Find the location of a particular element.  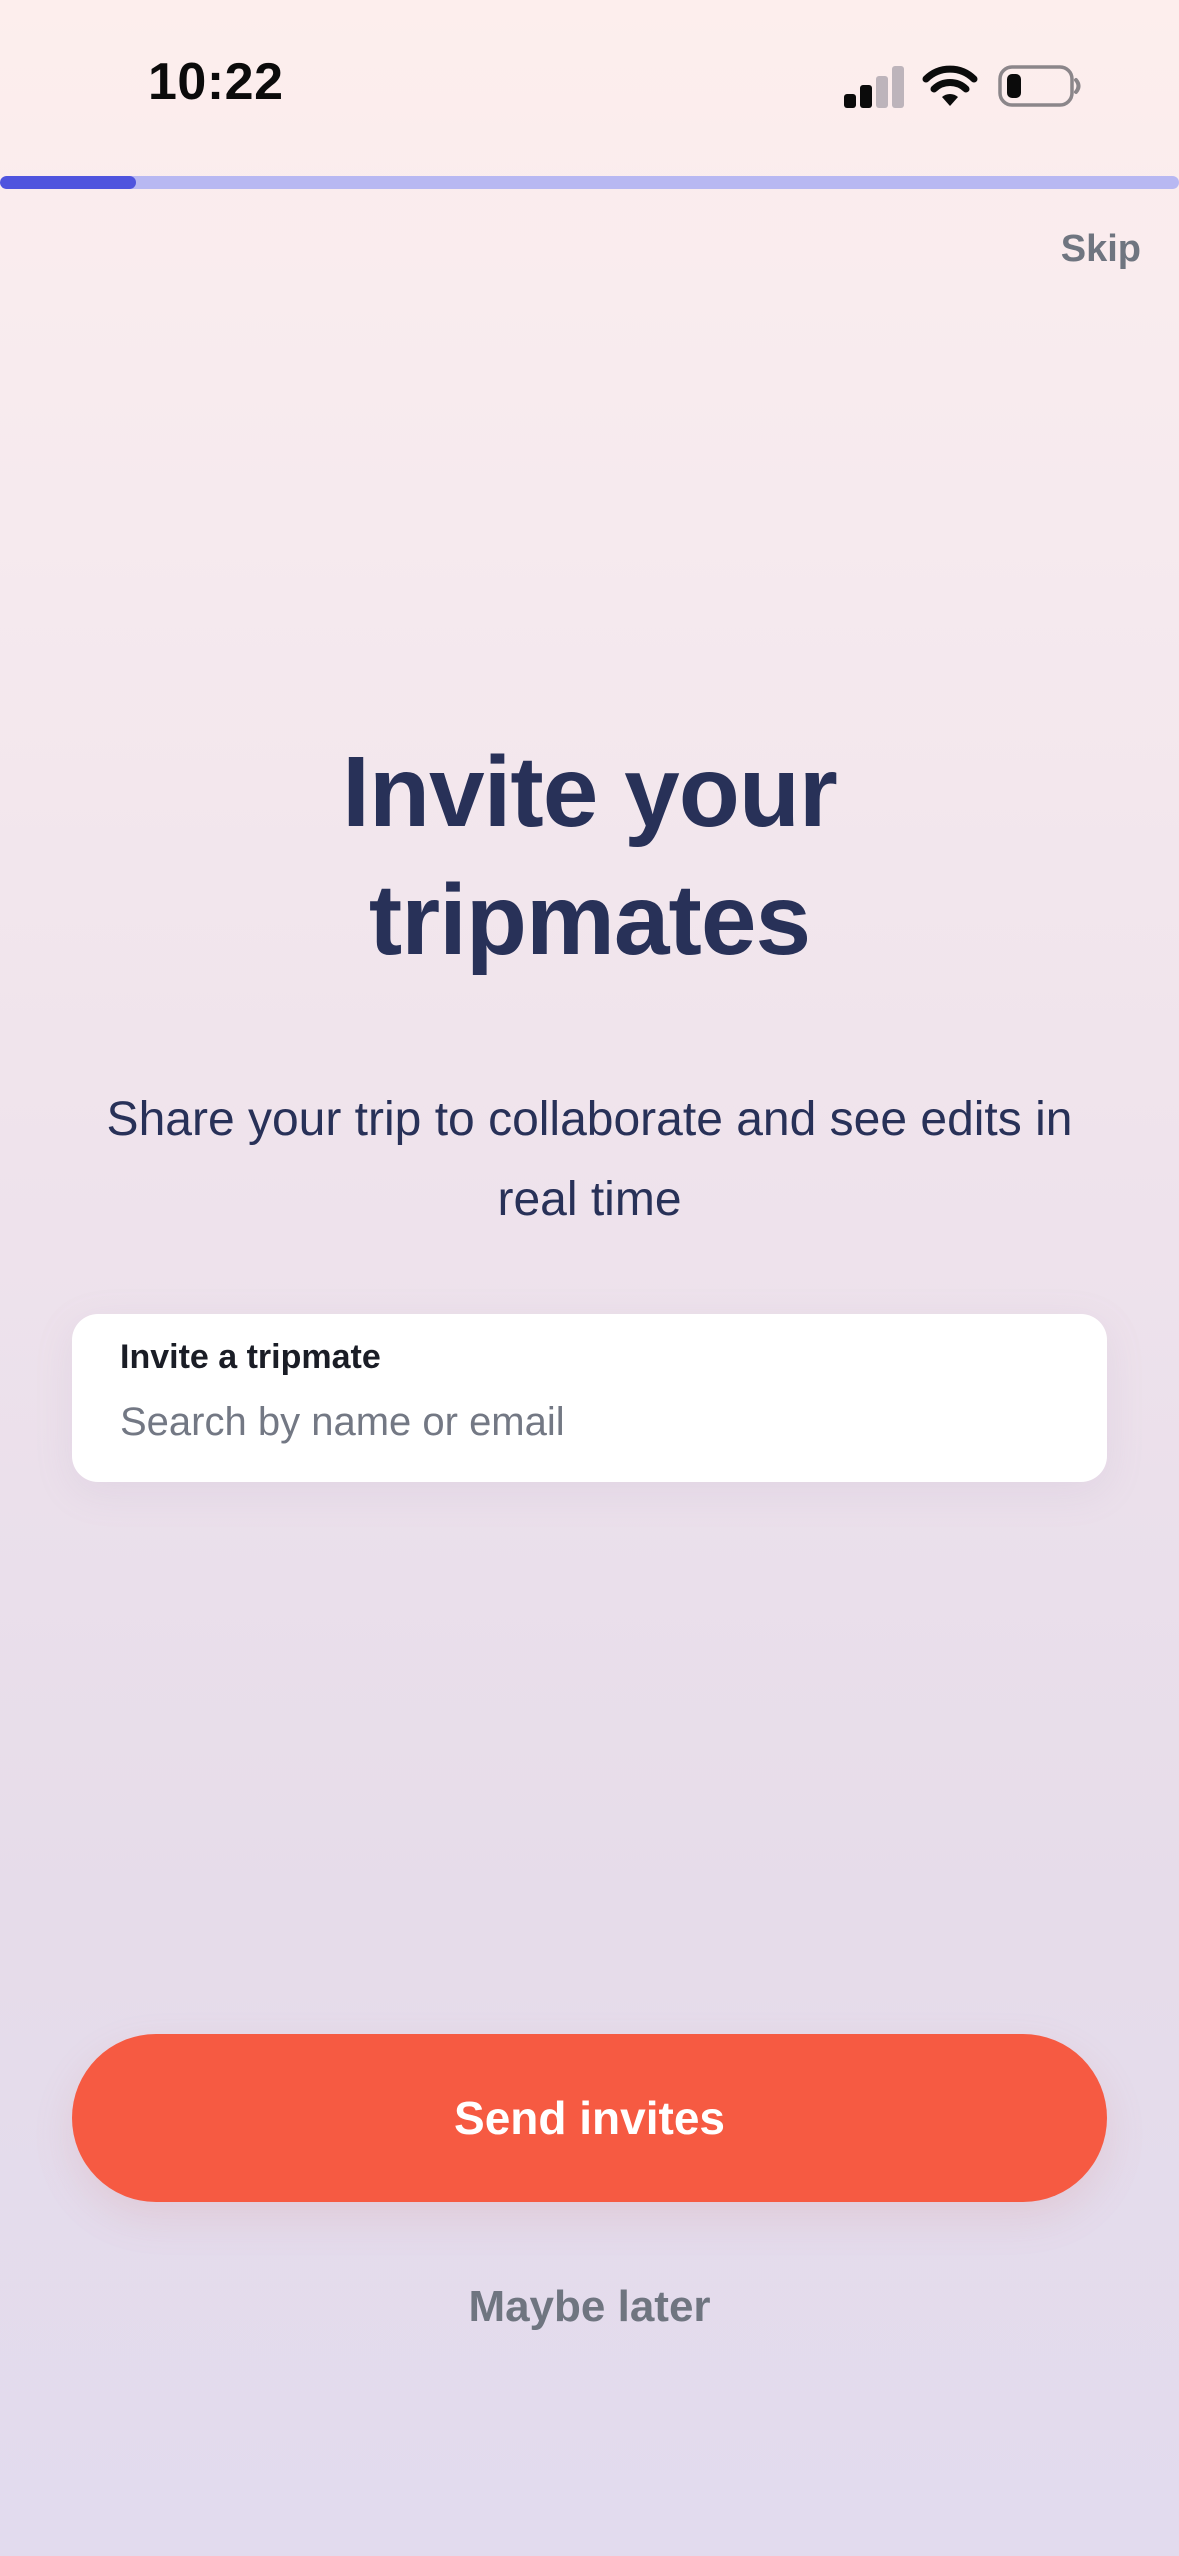

maybe-later-button: Maybe later is located at coordinates (589, 2307).